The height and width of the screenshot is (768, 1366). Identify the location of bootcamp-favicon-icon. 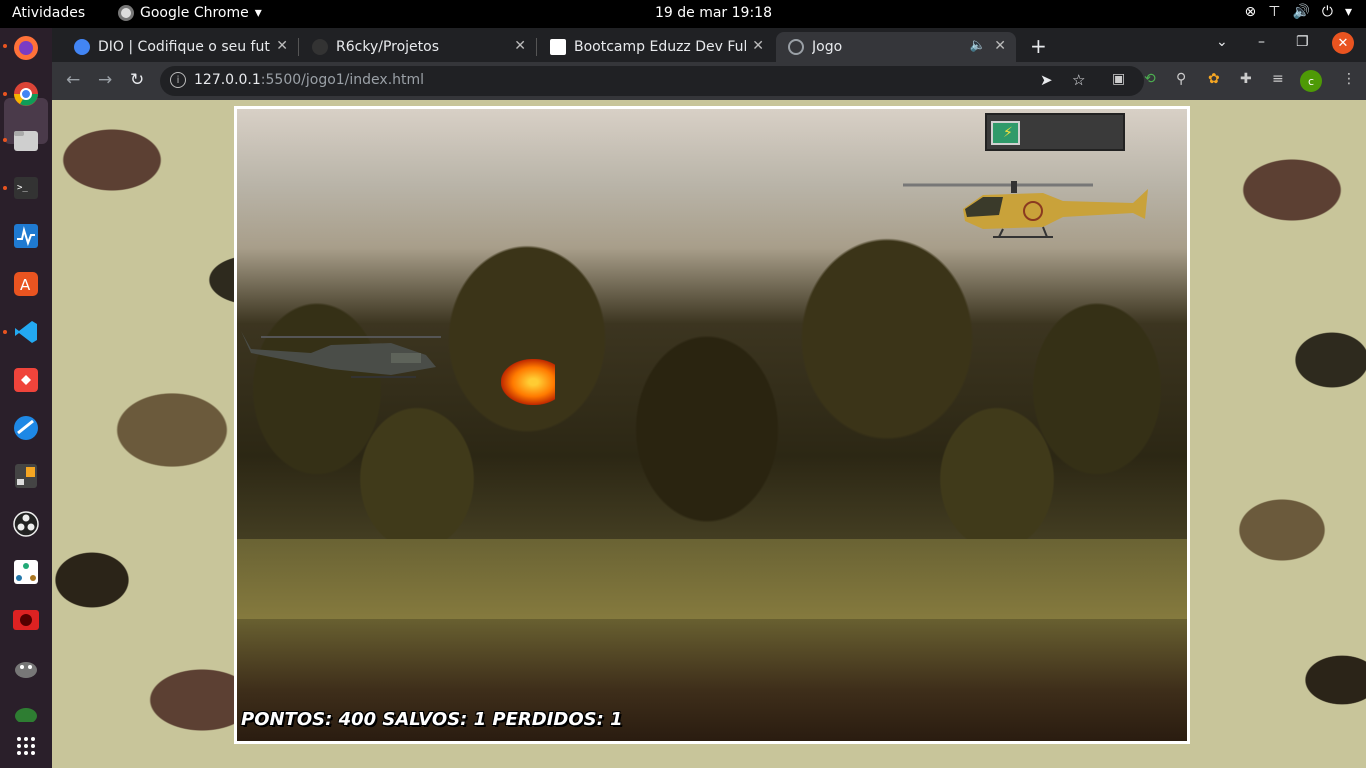
(558, 47).